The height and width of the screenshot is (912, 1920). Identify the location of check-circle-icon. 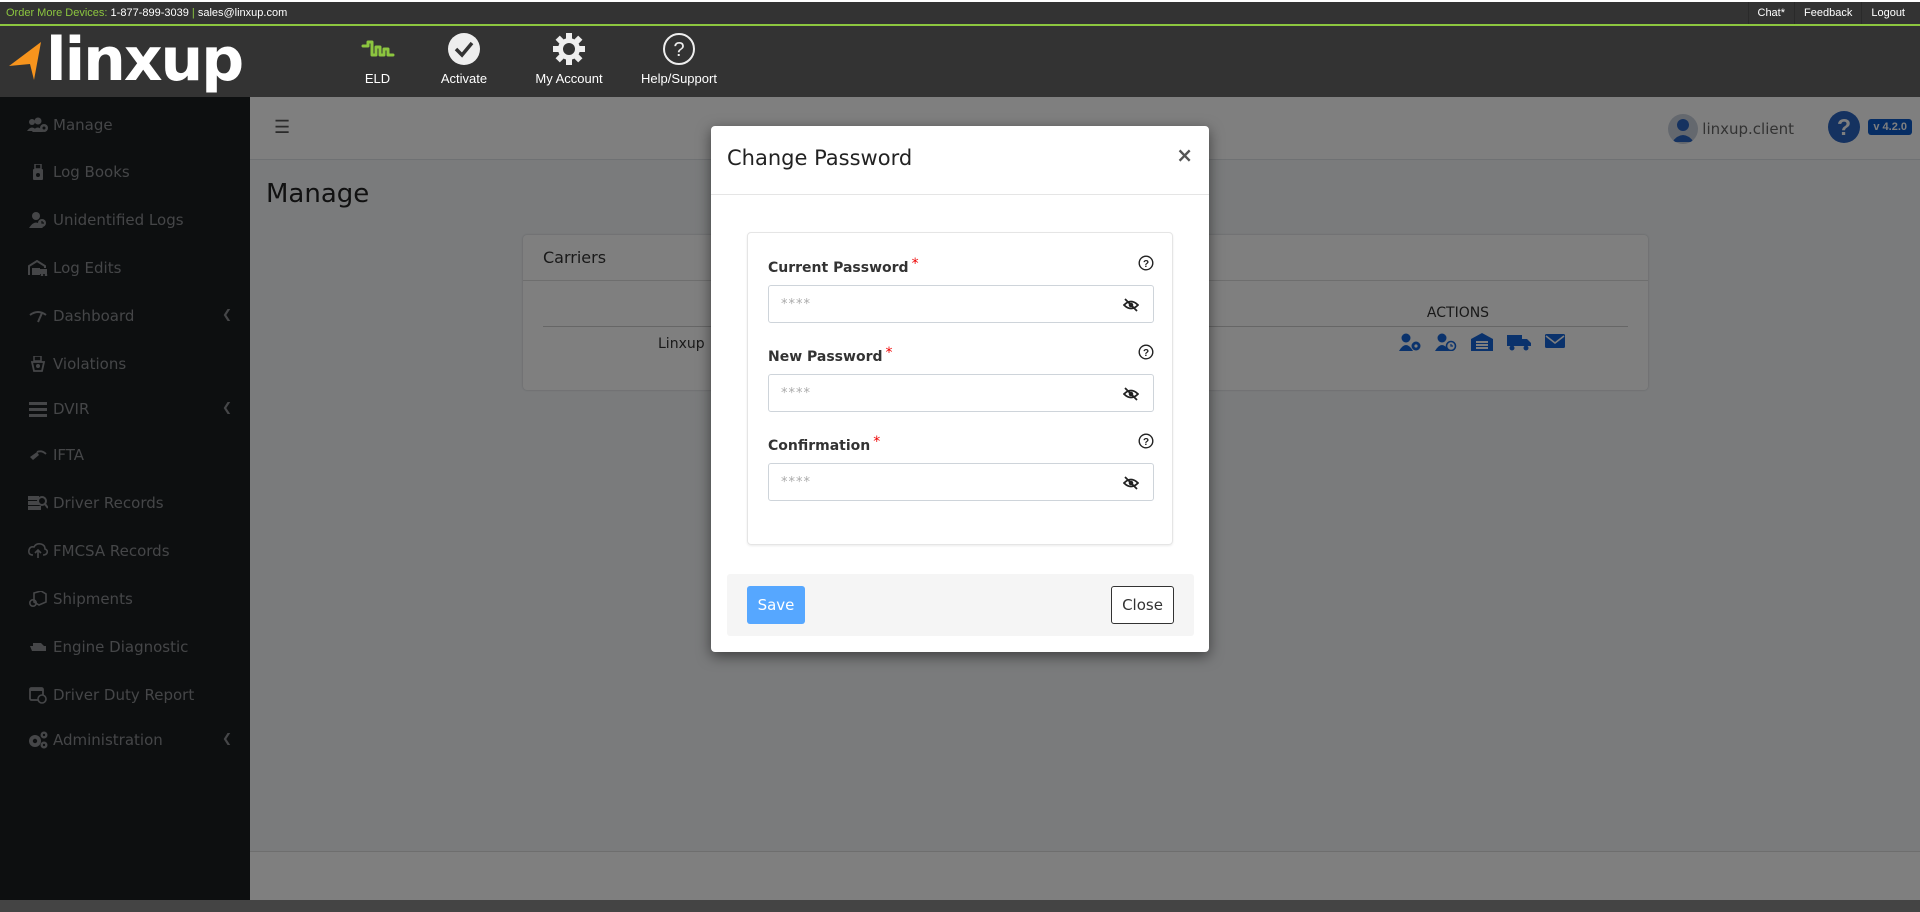
(464, 49).